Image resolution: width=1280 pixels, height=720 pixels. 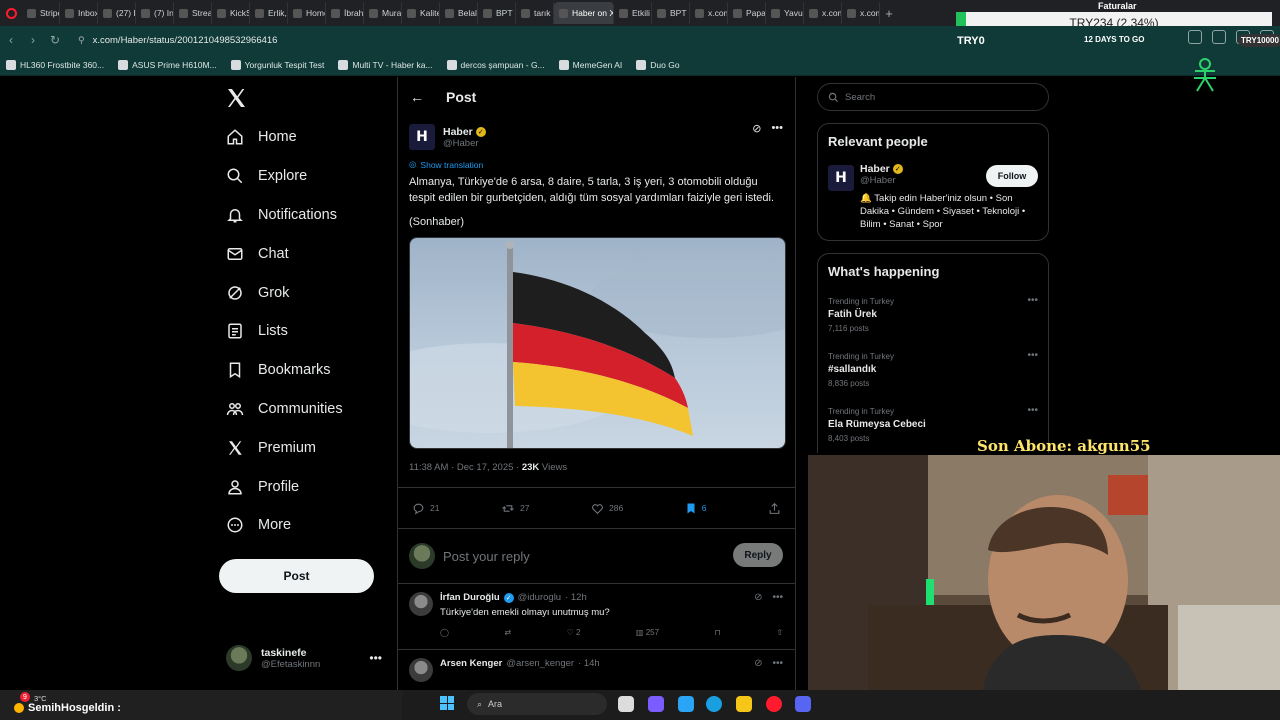 I want to click on like-action: 286, so click(x=607, y=508).